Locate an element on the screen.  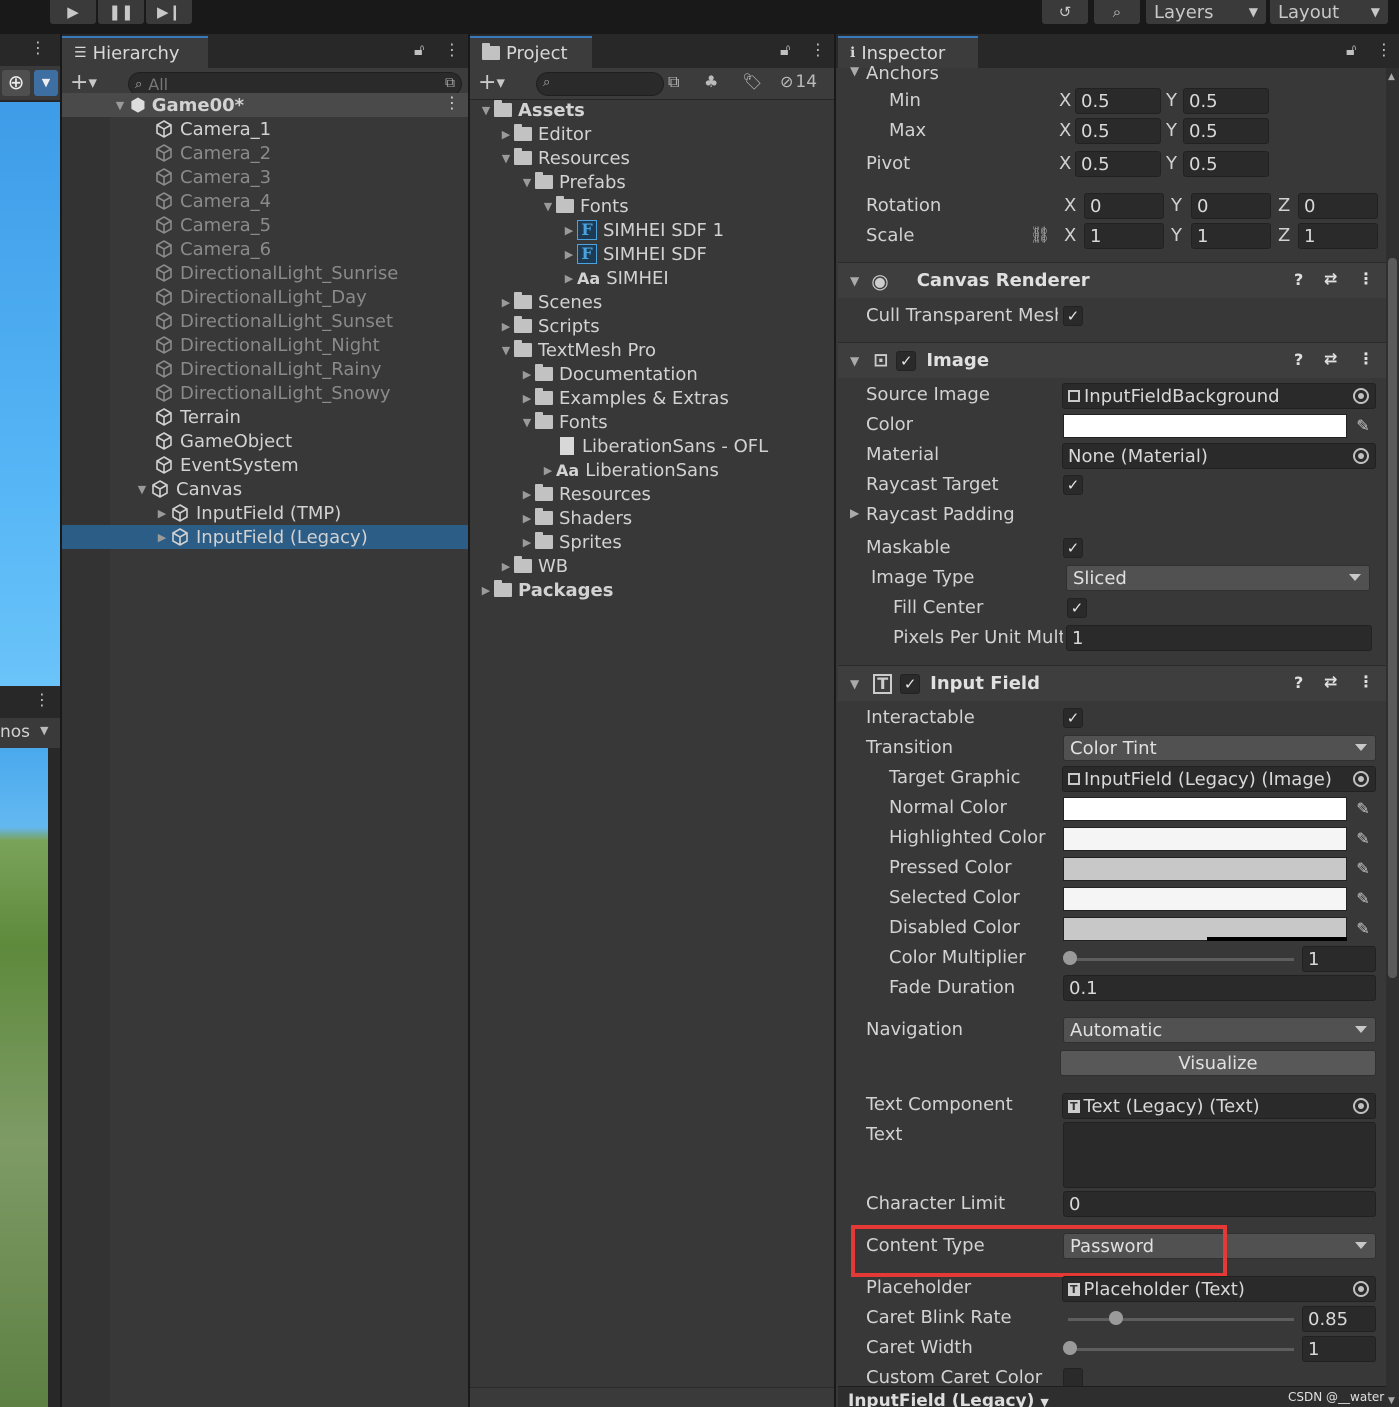
caret-blink-rate-field: 0.85 is located at coordinates (1339, 1319).